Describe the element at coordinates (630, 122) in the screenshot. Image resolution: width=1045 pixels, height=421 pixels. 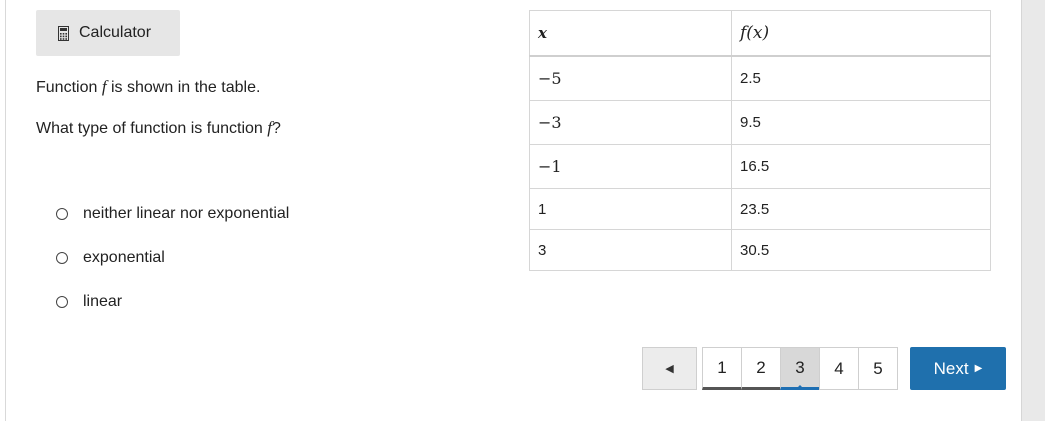
I see `table-cell-x: −3` at that location.